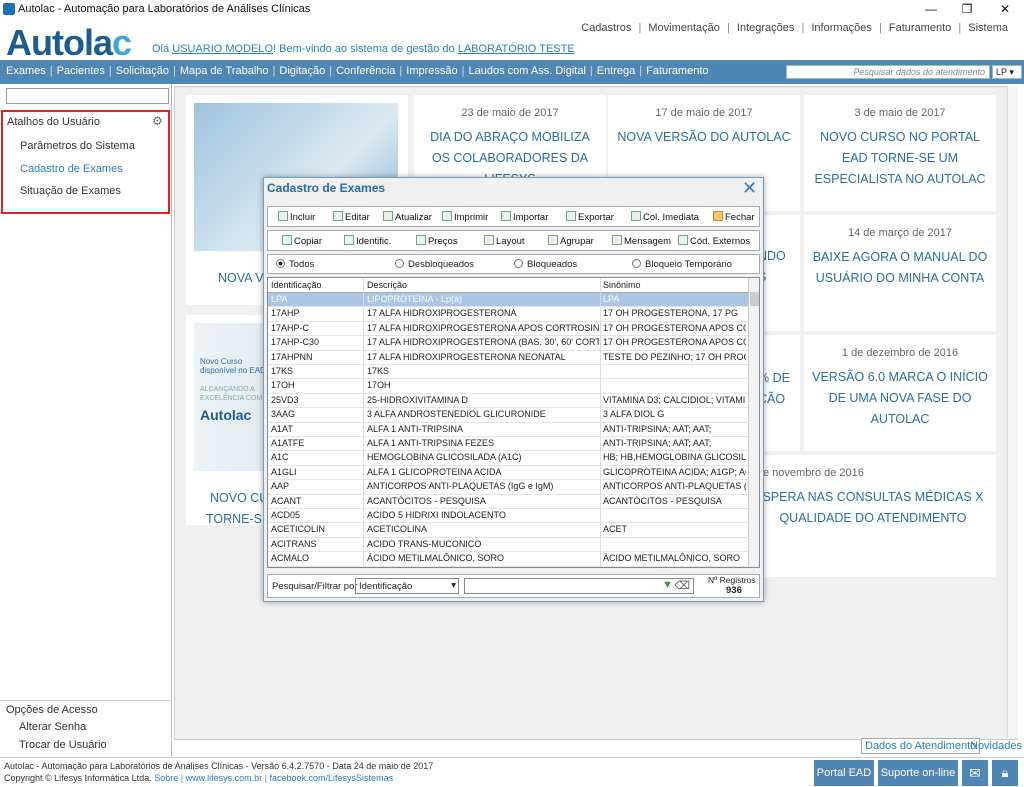  I want to click on table-scrollbar, so click(753, 422).